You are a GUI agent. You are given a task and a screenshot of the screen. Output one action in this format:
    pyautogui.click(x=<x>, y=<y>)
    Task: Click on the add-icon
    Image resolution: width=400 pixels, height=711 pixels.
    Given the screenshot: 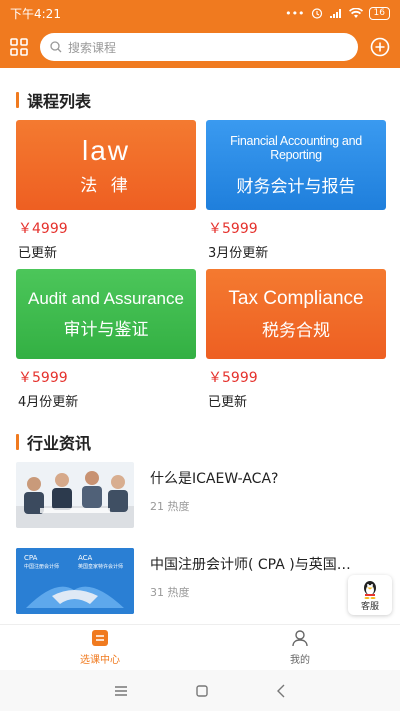 What is the action you would take?
    pyautogui.click(x=380, y=47)
    